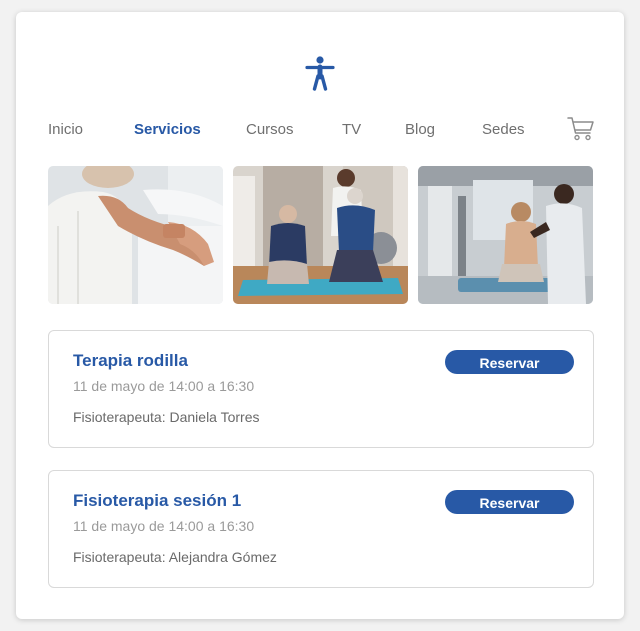  I want to click on appointment-title: Terapia rodilla, so click(130, 360).